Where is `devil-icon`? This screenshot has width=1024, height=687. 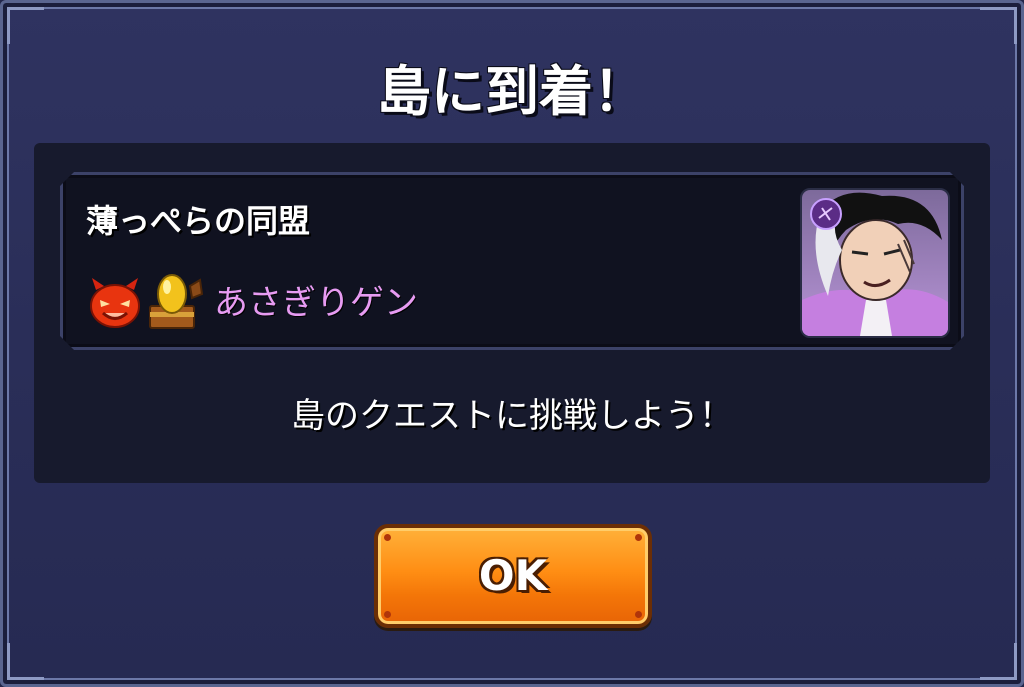
devil-icon is located at coordinates (115, 303).